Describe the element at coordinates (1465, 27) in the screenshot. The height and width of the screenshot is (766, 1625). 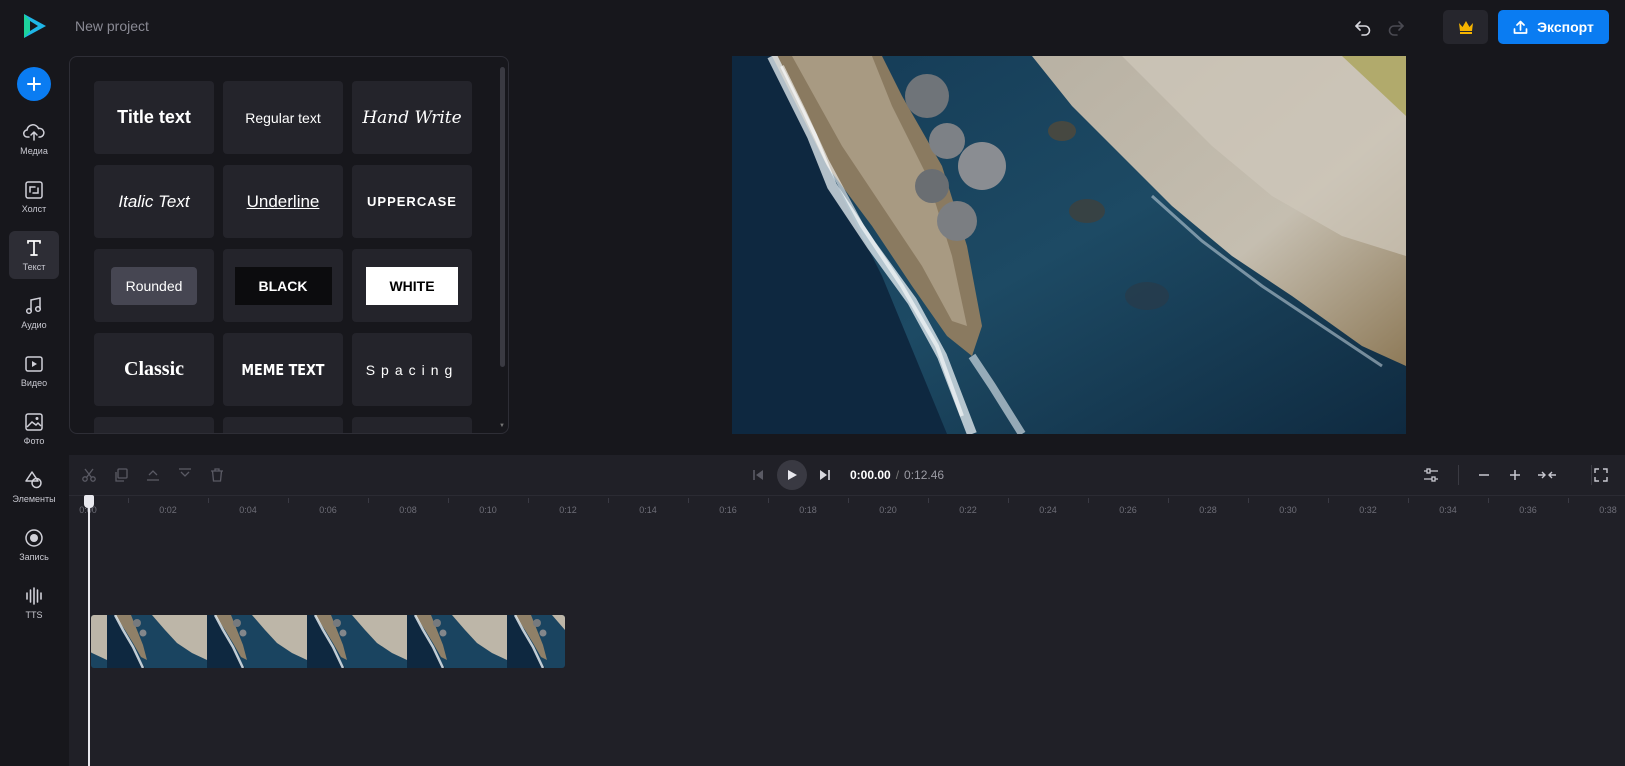
I see `premium-button` at that location.